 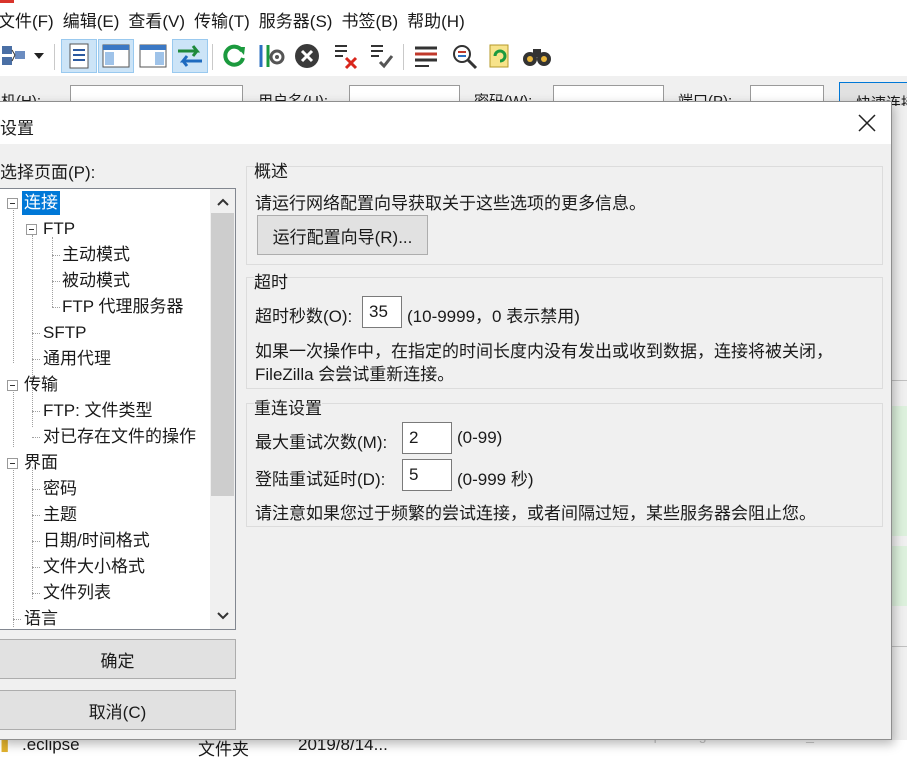 What do you see at coordinates (270, 56) in the screenshot?
I see `process-queue-icon` at bounding box center [270, 56].